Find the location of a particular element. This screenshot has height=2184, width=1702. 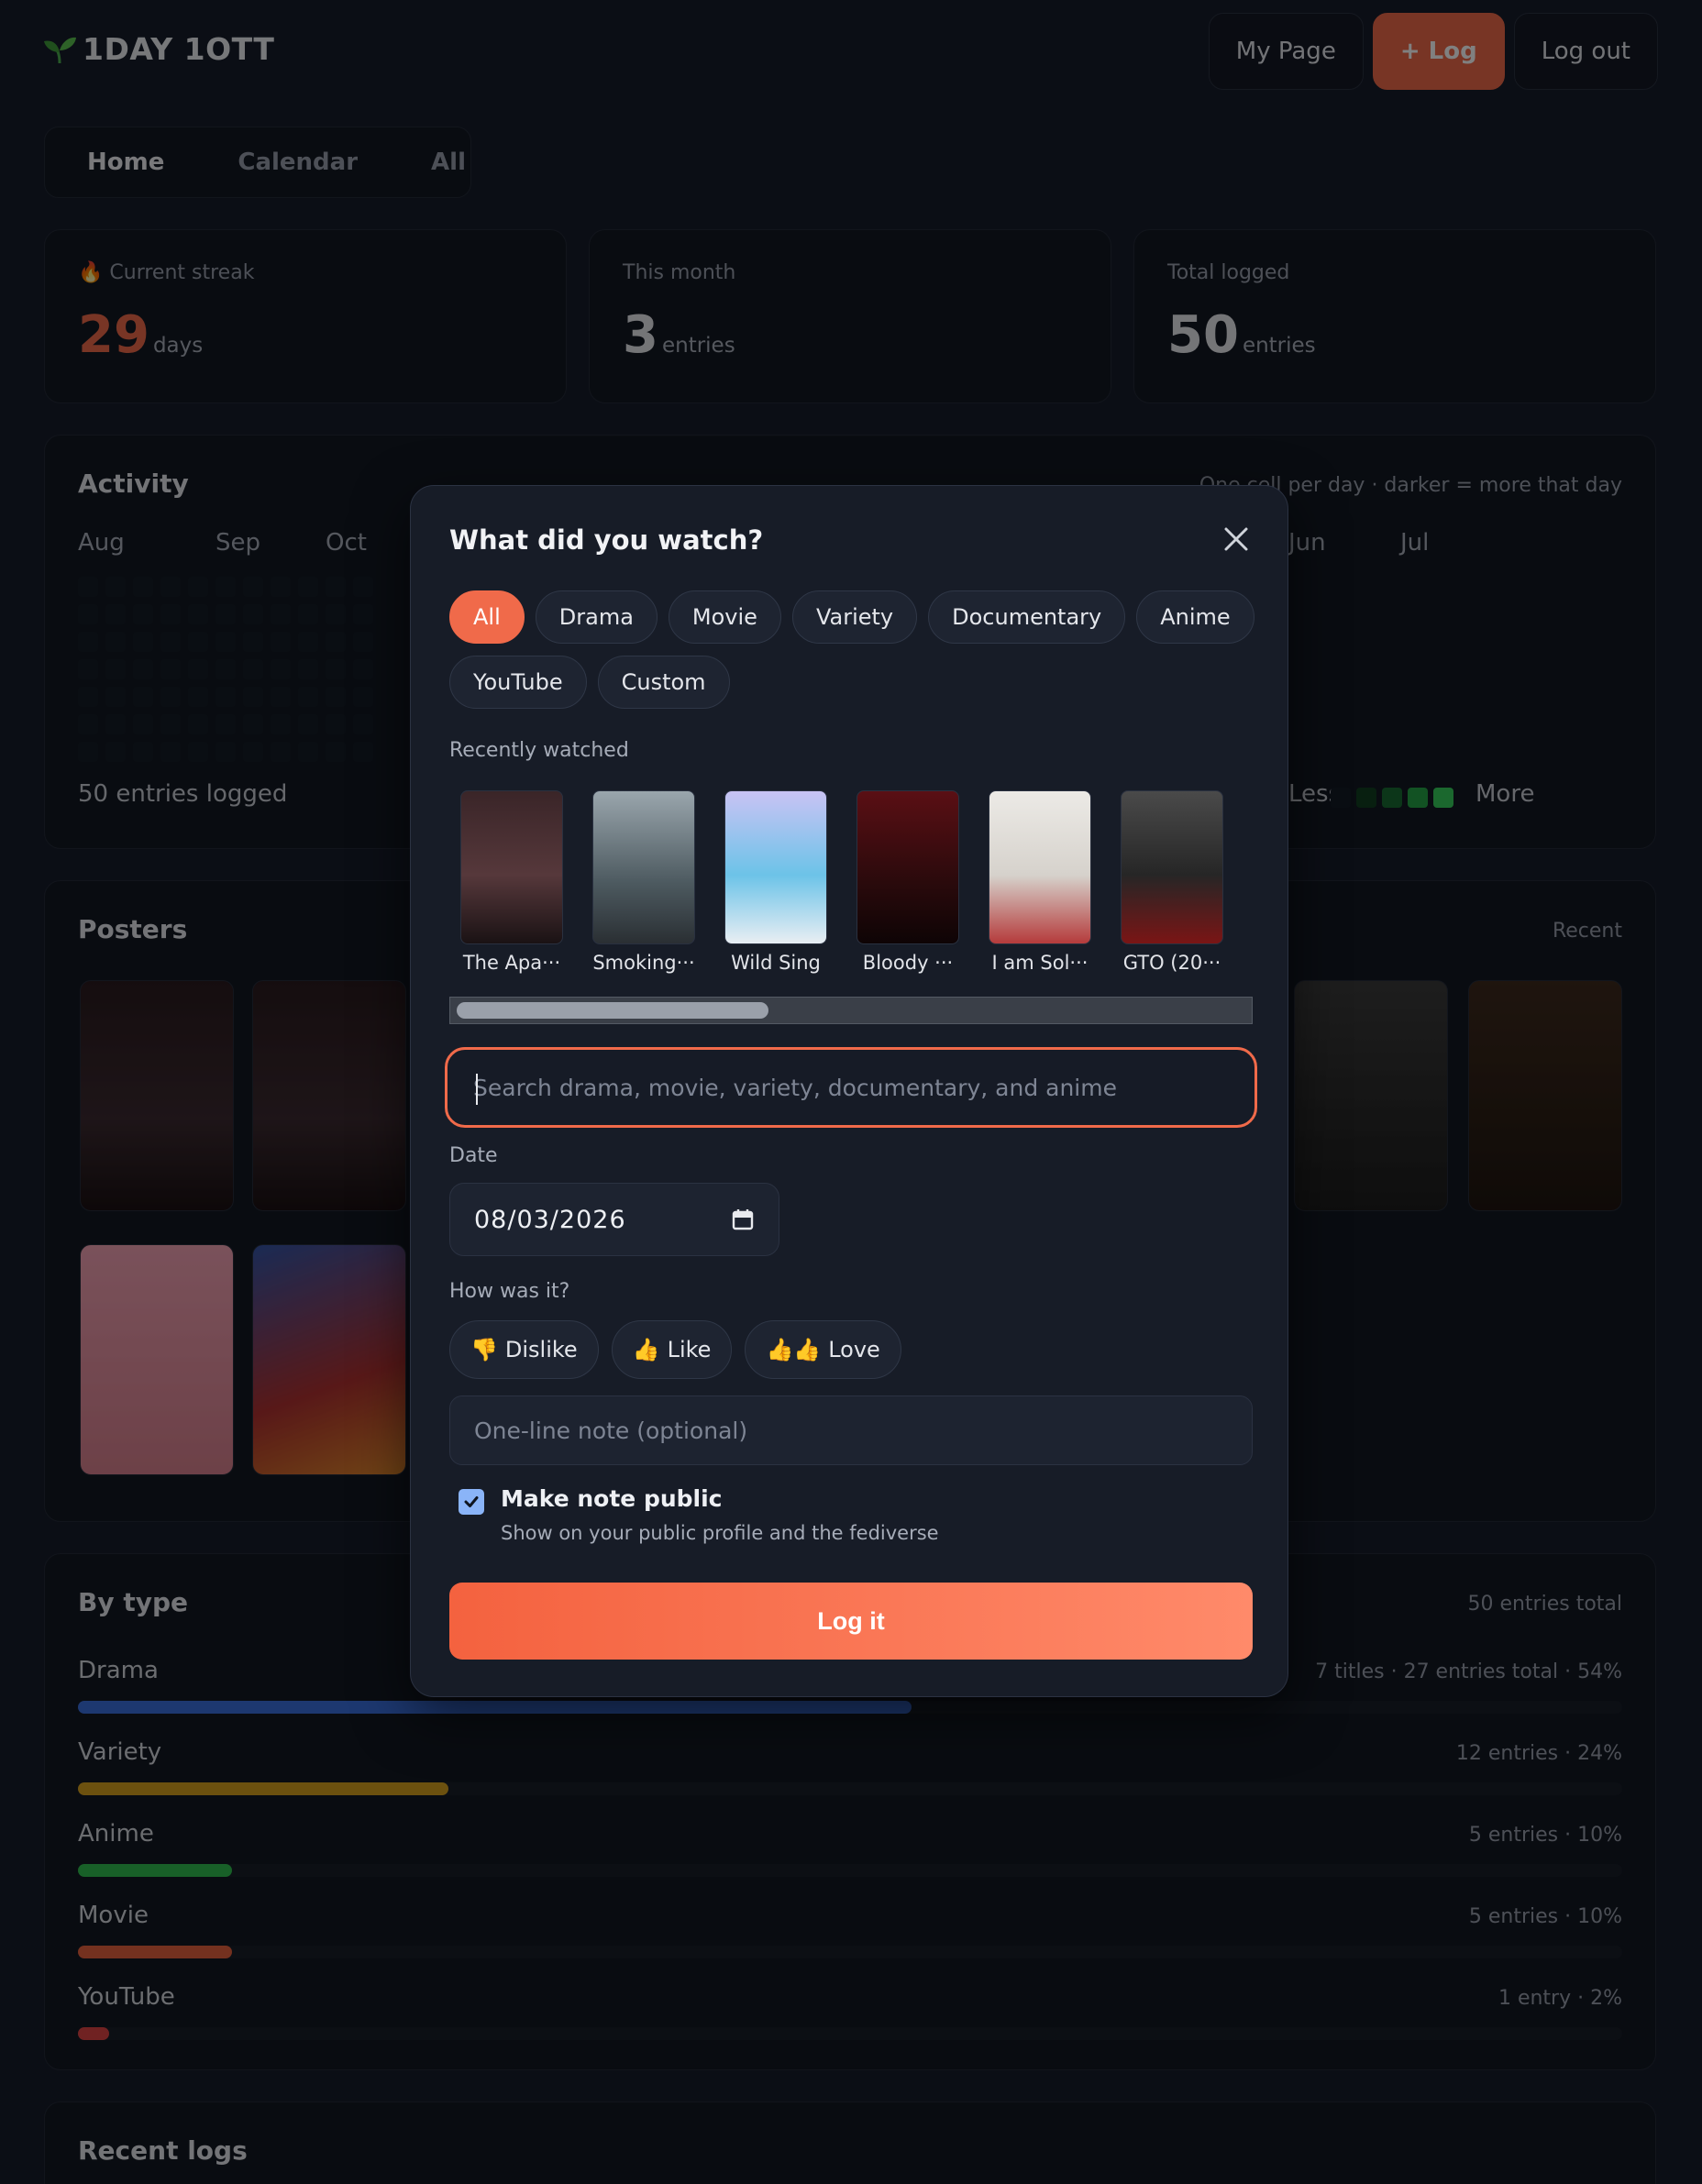

rating-options: 👎 Dislike 👍 Like 👍👍 Love is located at coordinates (675, 1349).